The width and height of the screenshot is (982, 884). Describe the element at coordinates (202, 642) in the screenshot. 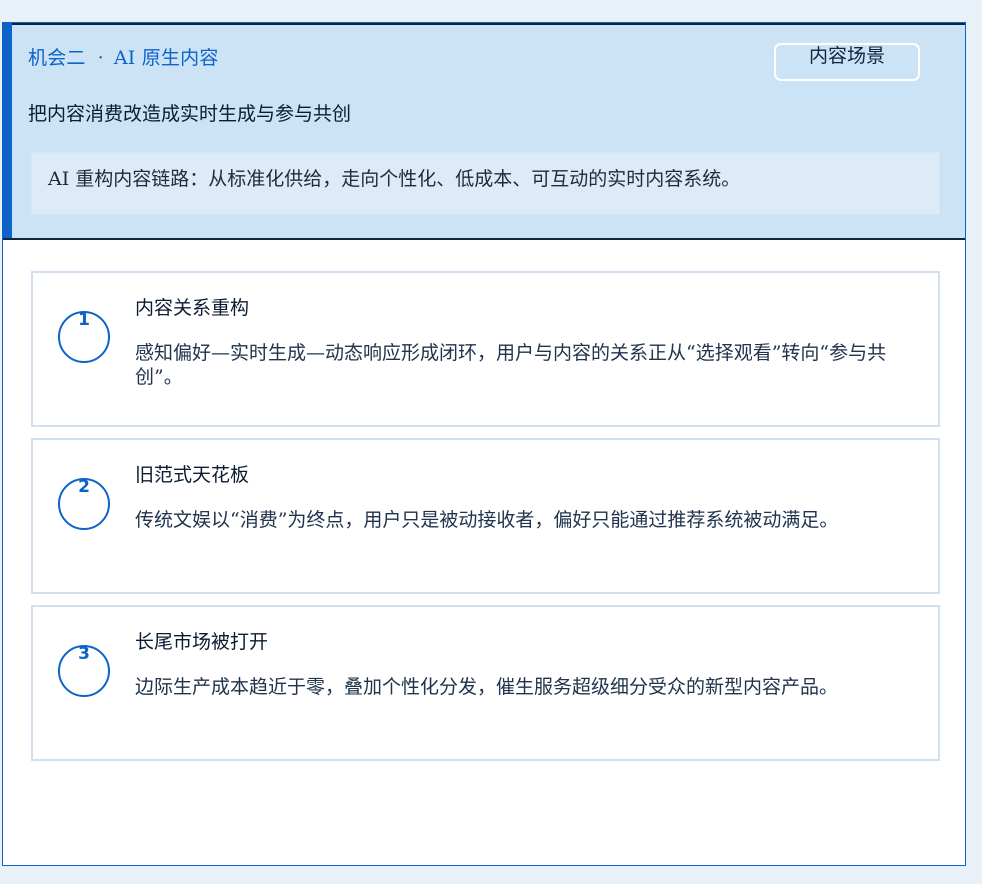

I see `item-title: 长尾市场被打开` at that location.